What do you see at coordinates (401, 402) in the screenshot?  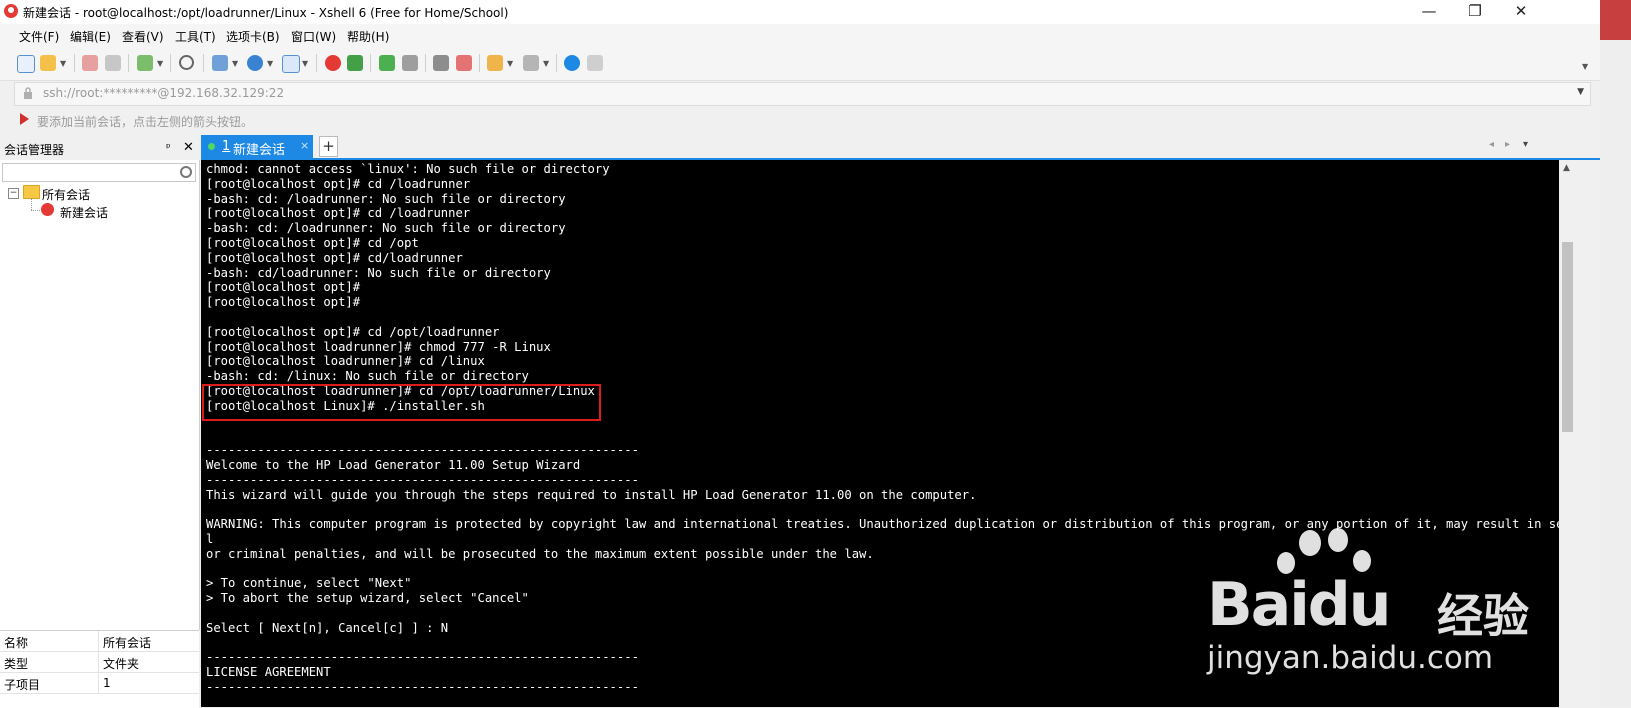 I see `highlight-annotation-box` at bounding box center [401, 402].